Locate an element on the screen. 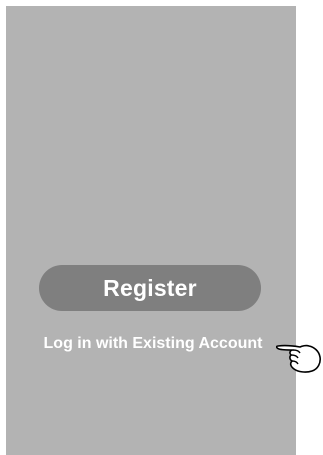 This screenshot has width=323, height=455. login-with-existing-account-link: Log in with Existing Account is located at coordinates (151, 344).